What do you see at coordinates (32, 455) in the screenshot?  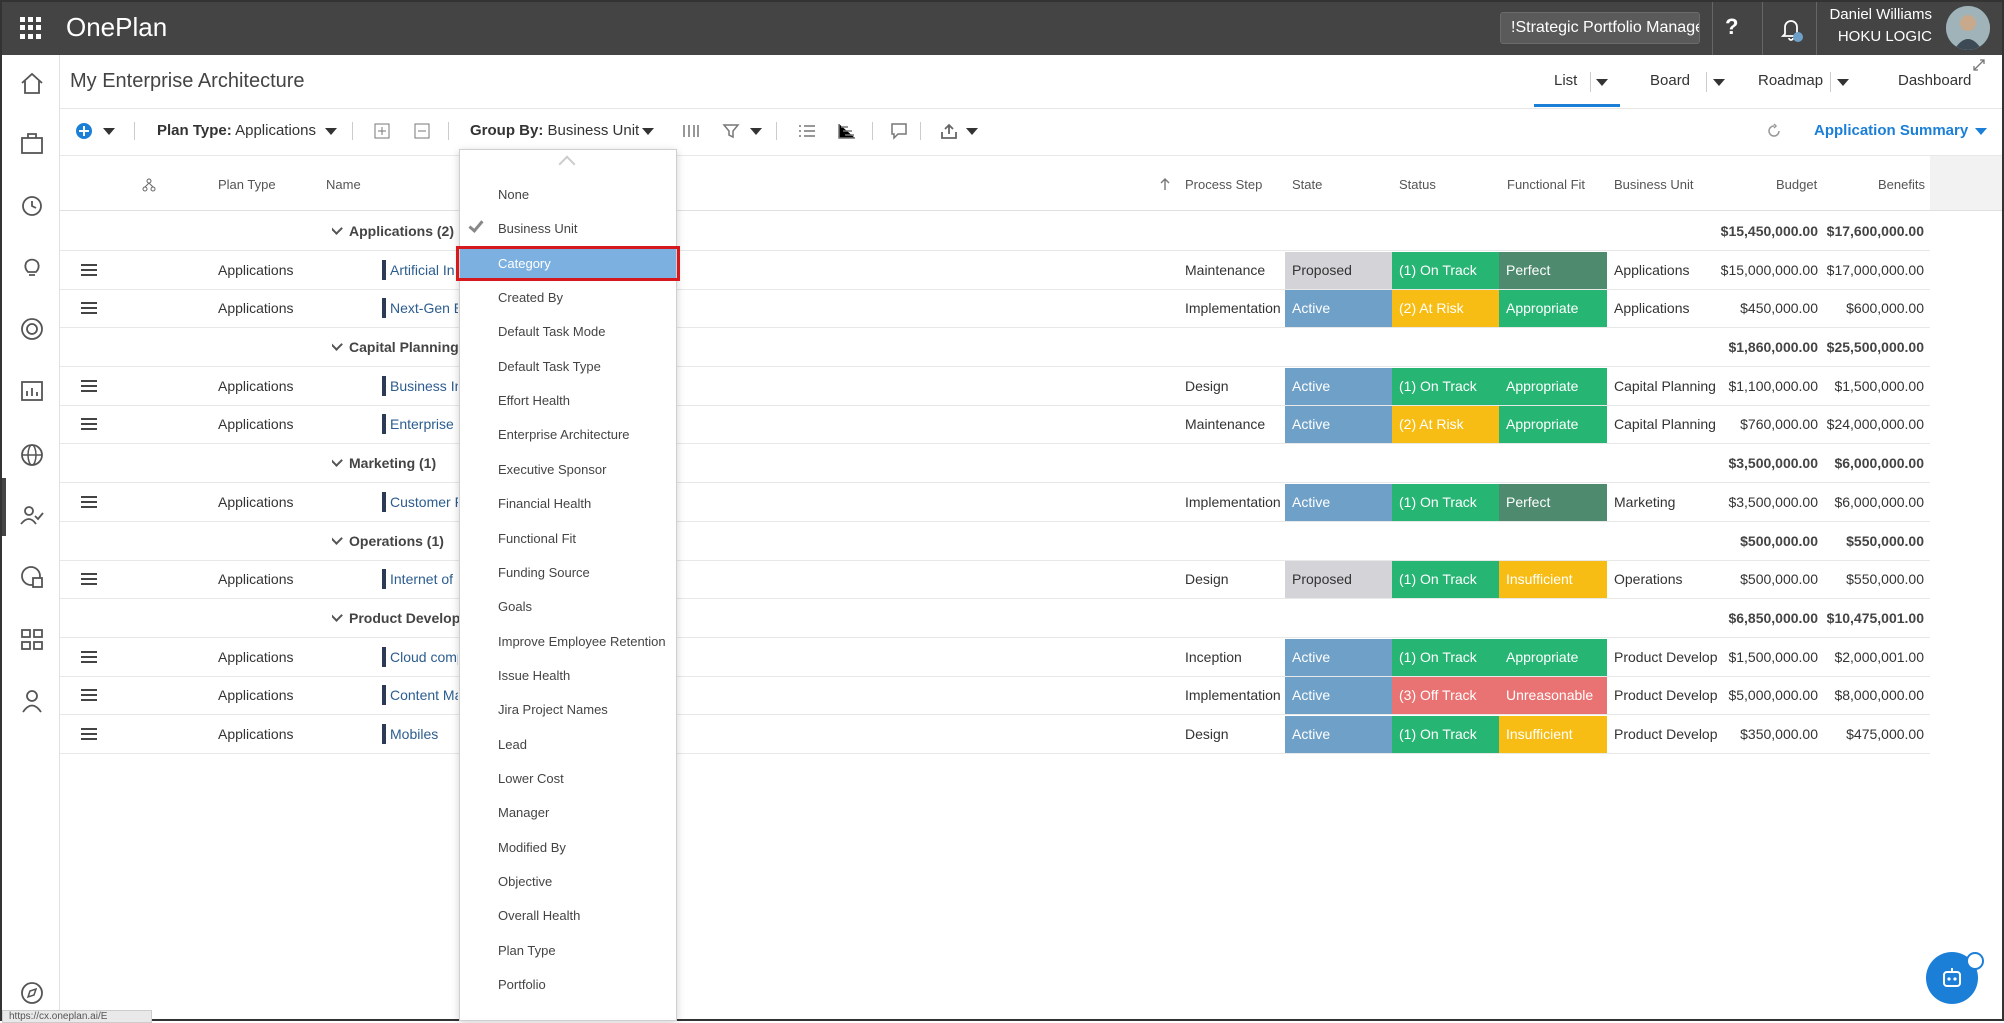 I see `enterprise-architecture-globe-icon` at bounding box center [32, 455].